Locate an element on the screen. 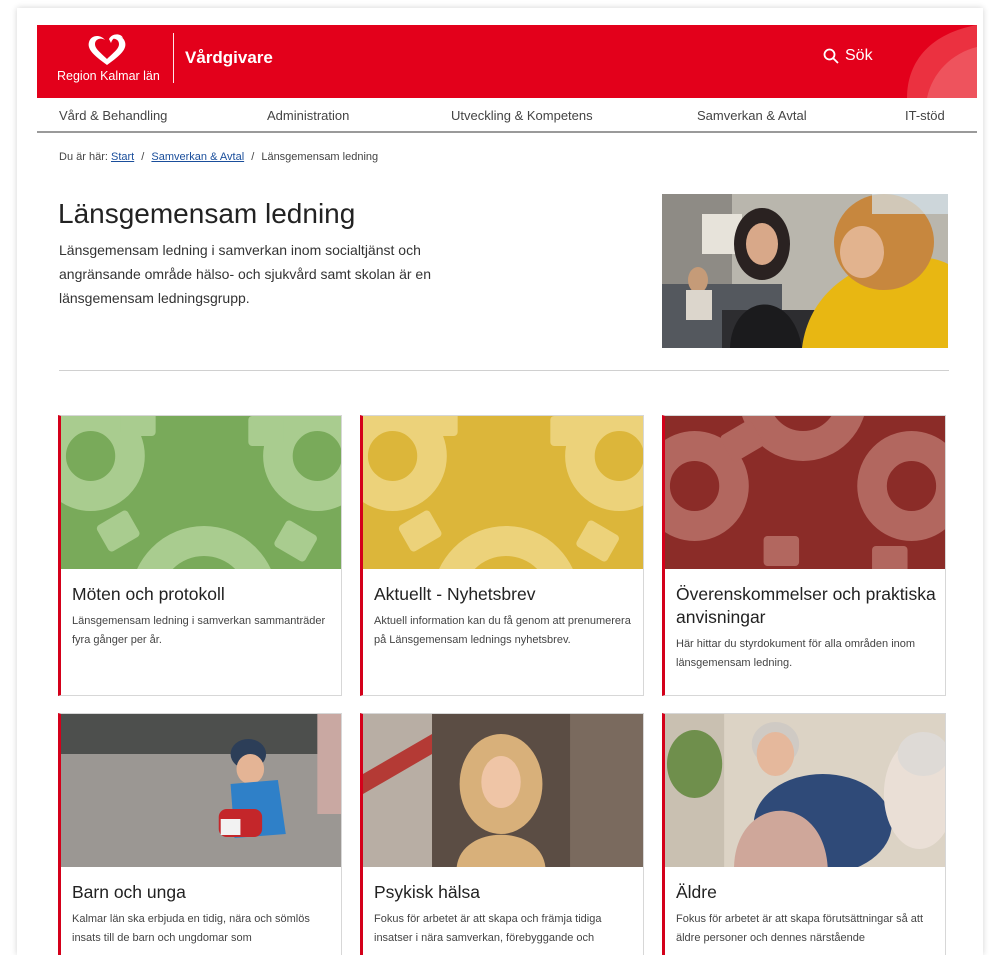 The height and width of the screenshot is (955, 989). card-title: Aktuellt - Nyhetsbrev is located at coordinates (455, 594).